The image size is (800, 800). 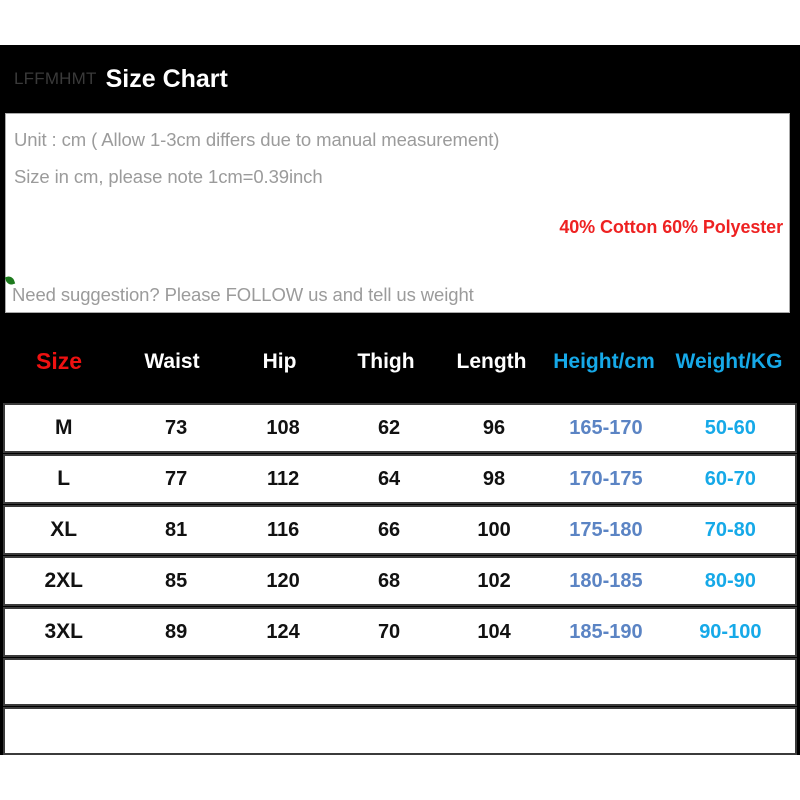 I want to click on column-header-thigh: Thigh, so click(x=386, y=361).